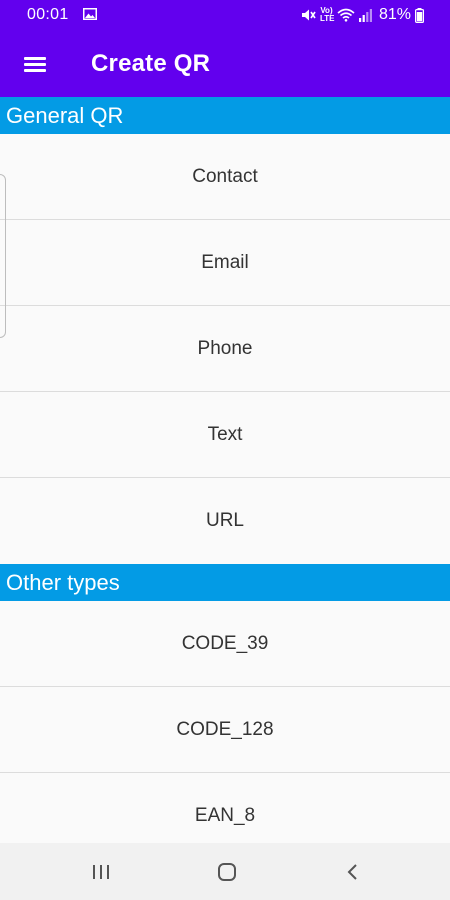 The height and width of the screenshot is (900, 450). Describe the element at coordinates (225, 263) in the screenshot. I see `list-item-email: Email` at that location.